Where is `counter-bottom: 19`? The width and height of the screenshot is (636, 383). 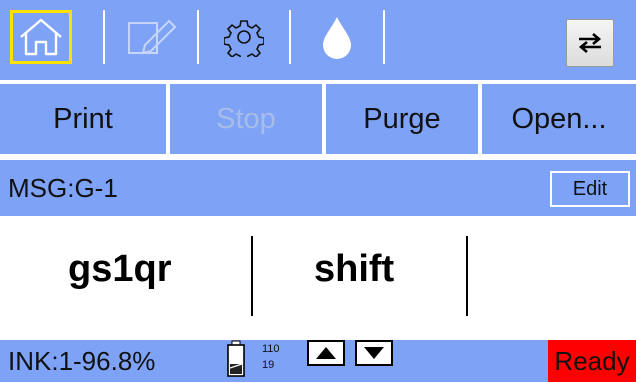
counter-bottom: 19 is located at coordinates (268, 365).